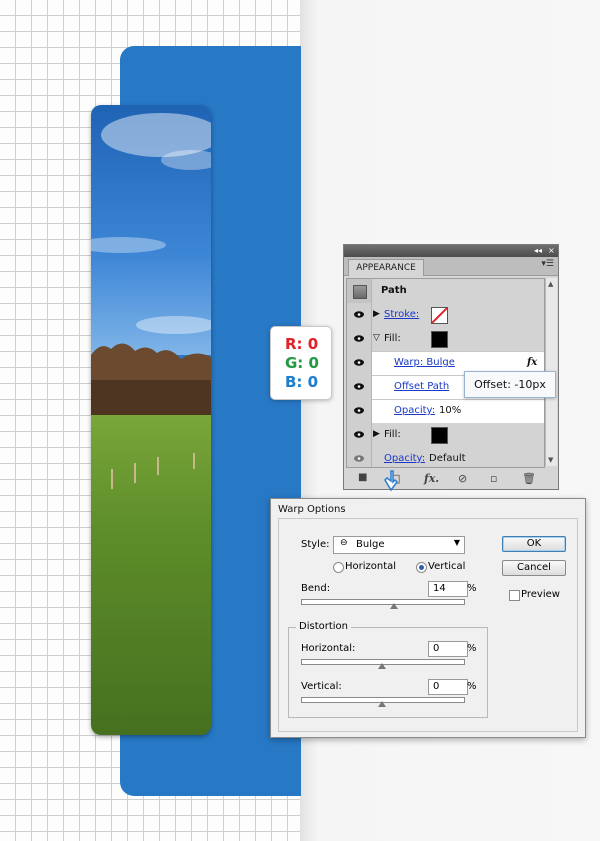 Image resolution: width=600 pixels, height=841 pixels. What do you see at coordinates (344, 543) in the screenshot?
I see `bulge-style-icon: ⊖` at bounding box center [344, 543].